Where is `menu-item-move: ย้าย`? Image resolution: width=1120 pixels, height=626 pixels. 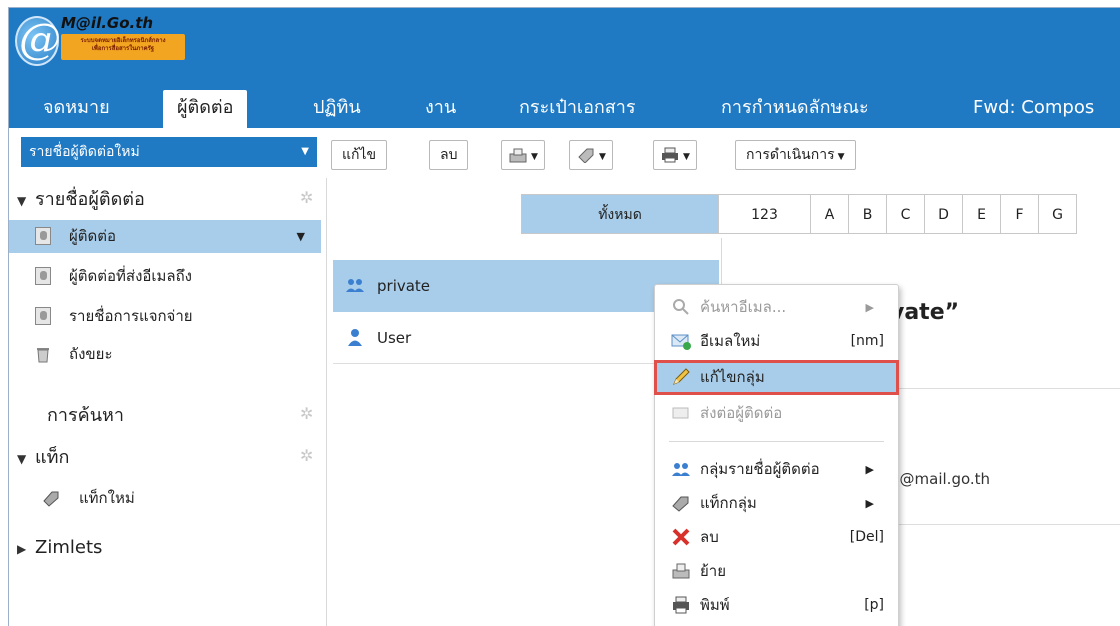 menu-item-move: ย้าย is located at coordinates (776, 571).